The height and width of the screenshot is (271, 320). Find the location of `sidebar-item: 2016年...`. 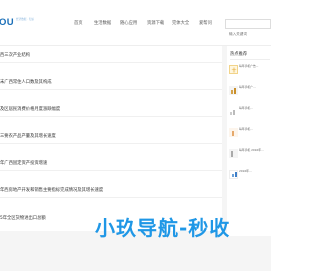

sidebar-item: 2016年... is located at coordinates (250, 178).